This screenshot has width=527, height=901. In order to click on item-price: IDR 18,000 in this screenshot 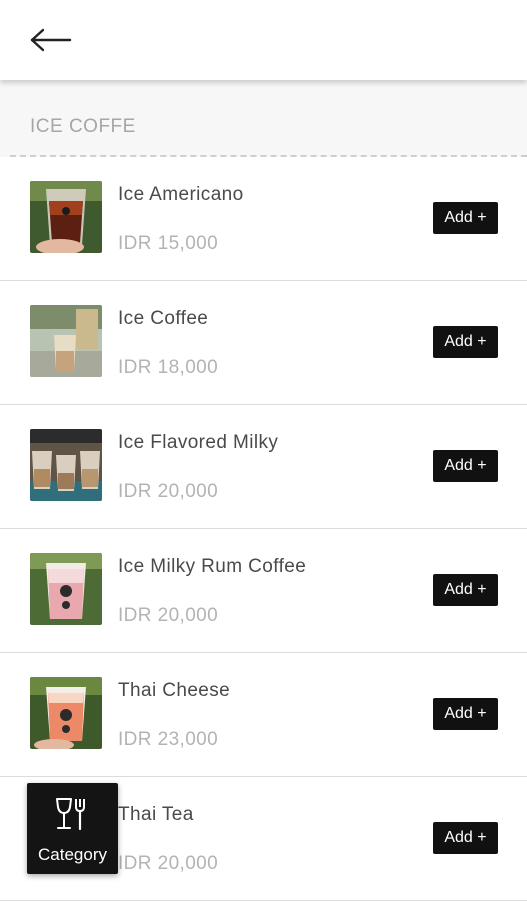, I will do `click(168, 367)`.